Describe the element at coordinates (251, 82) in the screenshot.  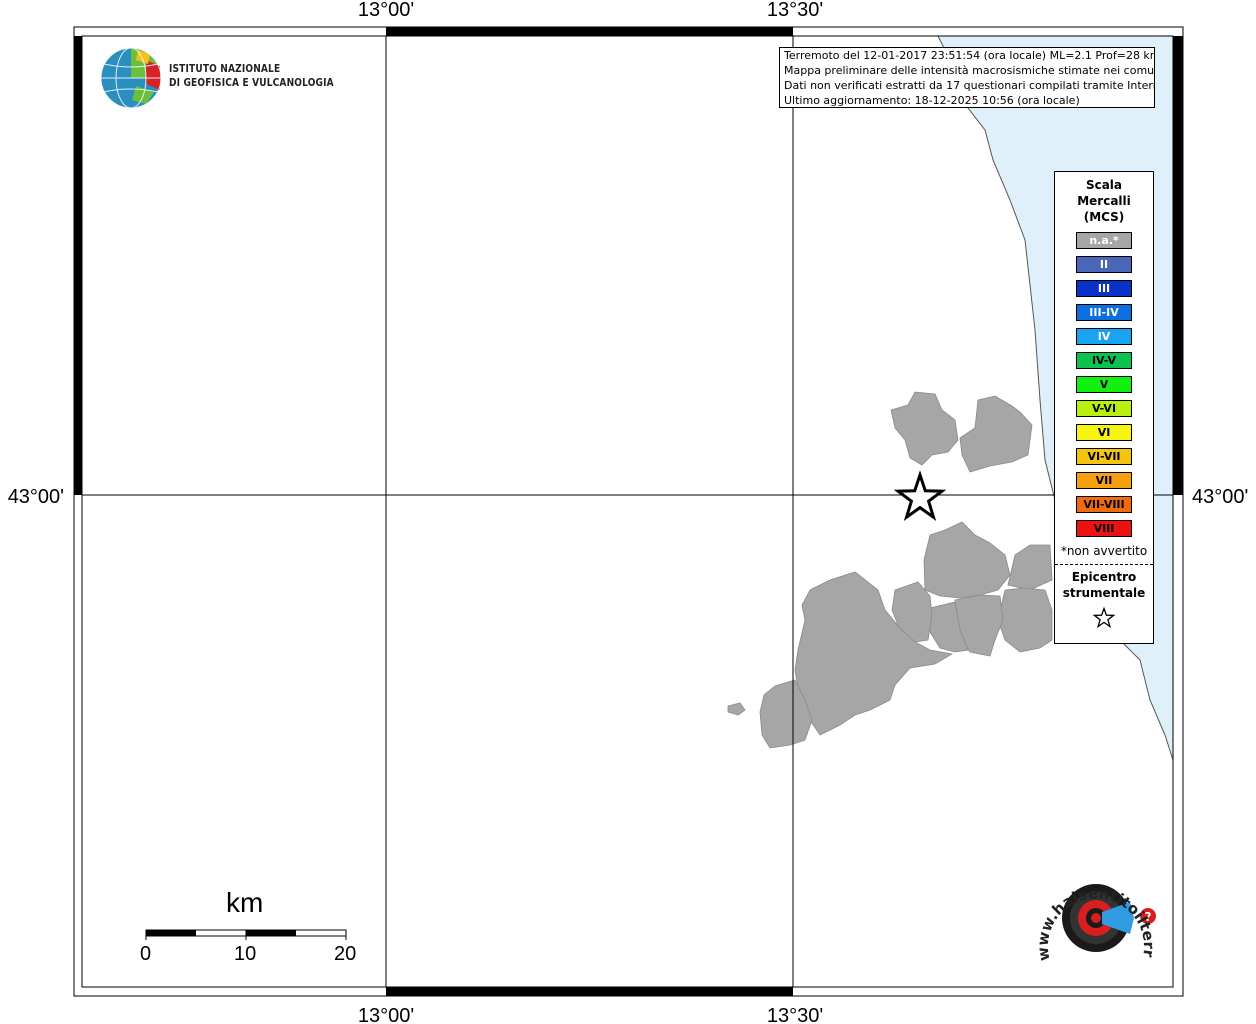
I see `institute-name-line2: DI GEOFISICA E VULCANOLOGIA` at that location.